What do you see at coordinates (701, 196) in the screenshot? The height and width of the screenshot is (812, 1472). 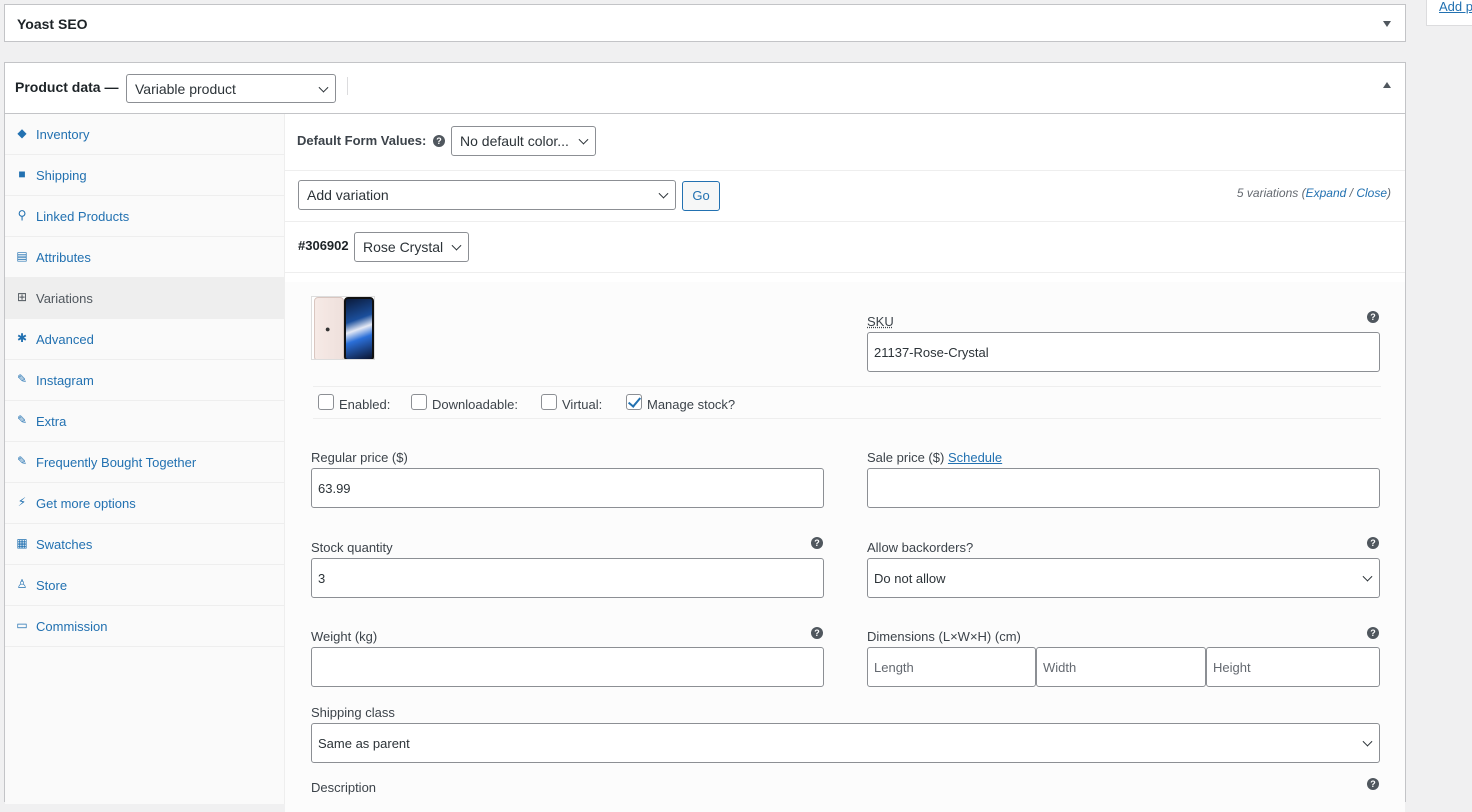 I see `go-button: Go` at bounding box center [701, 196].